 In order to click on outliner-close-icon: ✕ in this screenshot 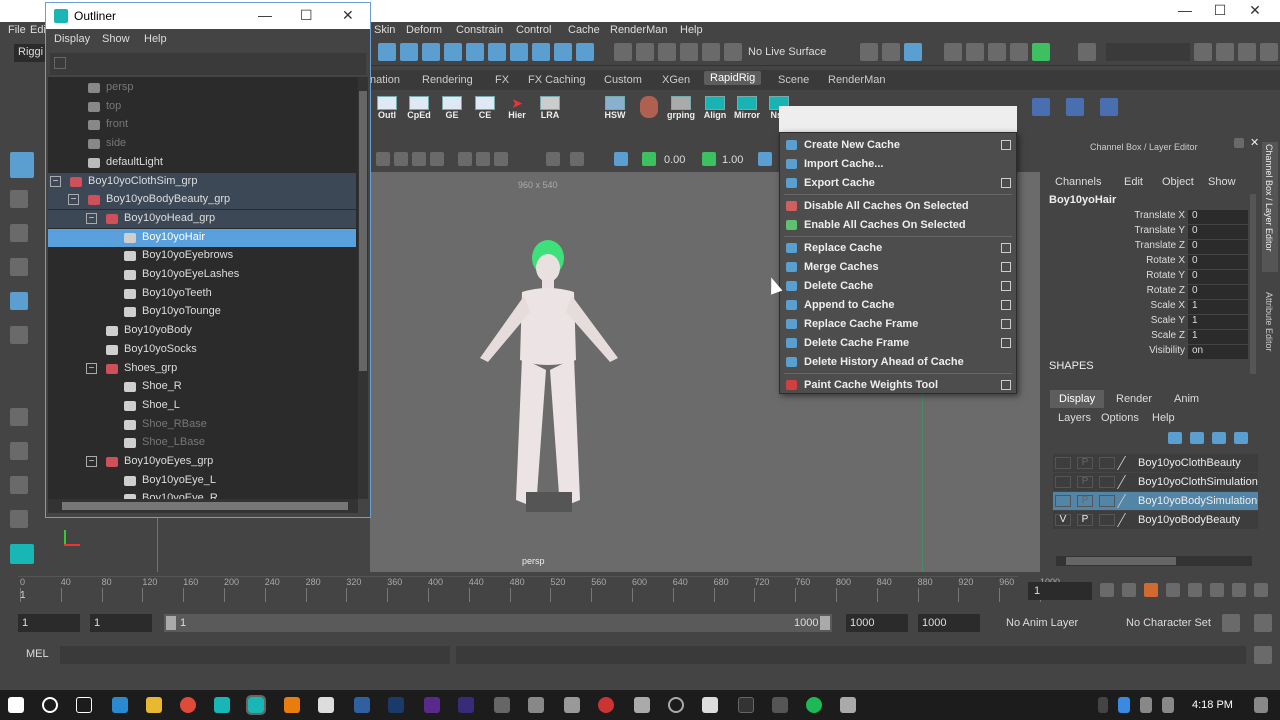, I will do `click(348, 15)`.